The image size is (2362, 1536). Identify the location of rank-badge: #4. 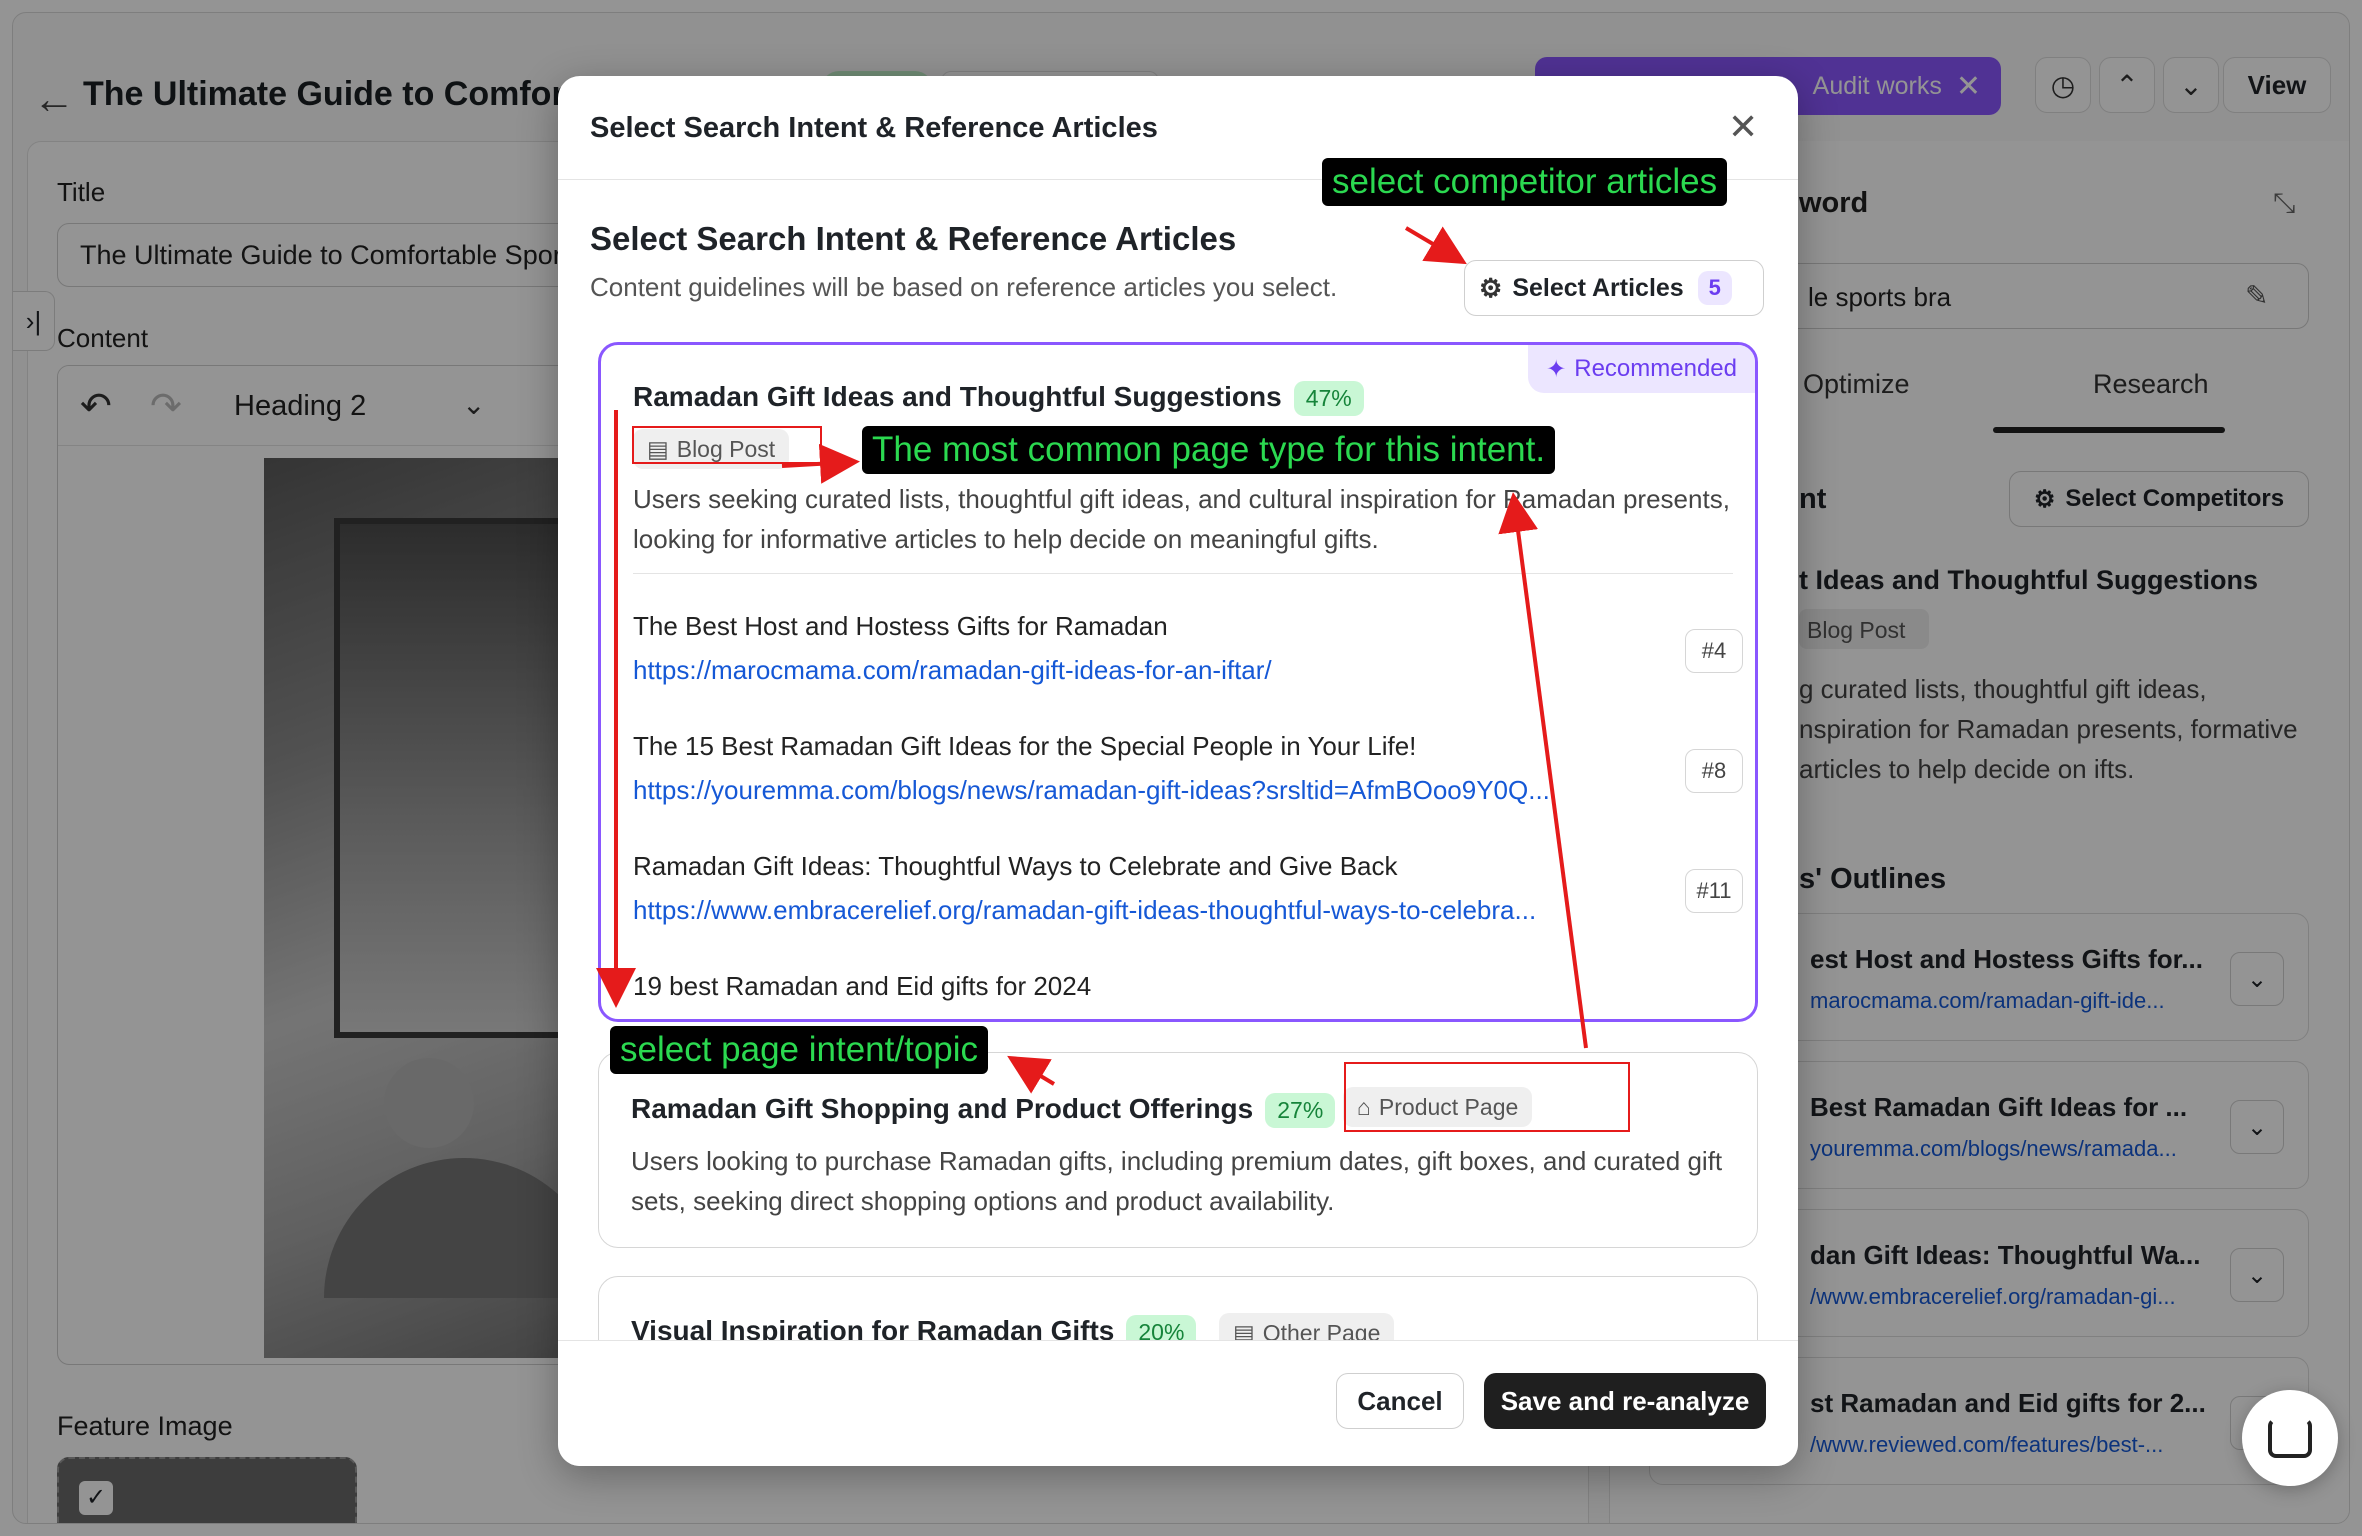
(1714, 651).